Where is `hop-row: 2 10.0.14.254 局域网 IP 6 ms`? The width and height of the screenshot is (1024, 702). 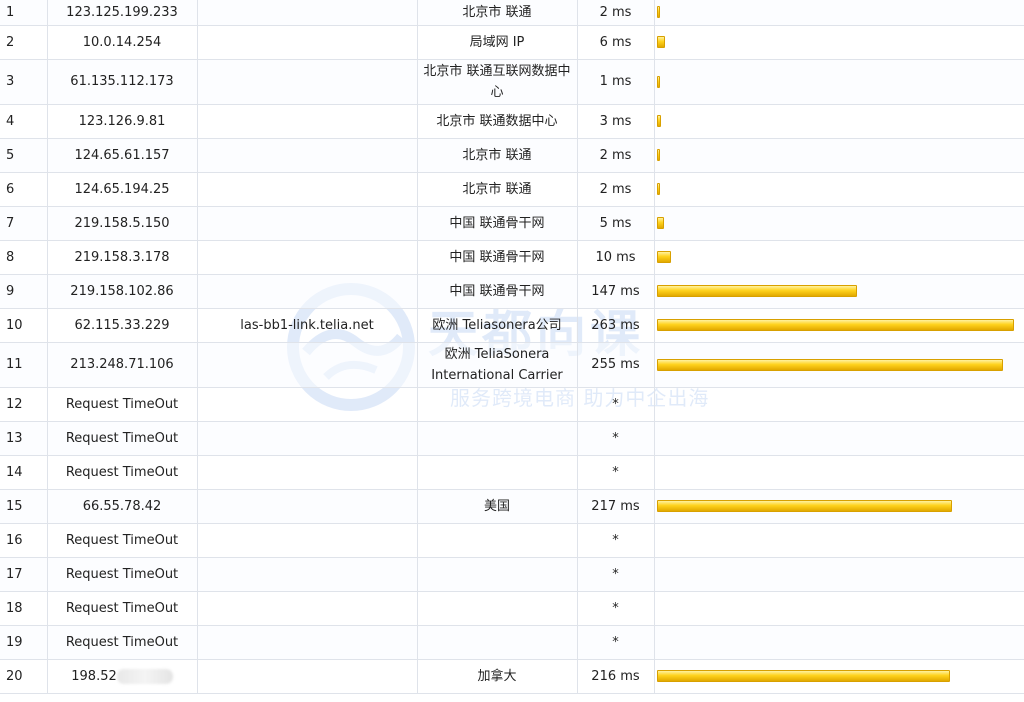 hop-row: 2 10.0.14.254 局域网 IP 6 ms is located at coordinates (512, 42).